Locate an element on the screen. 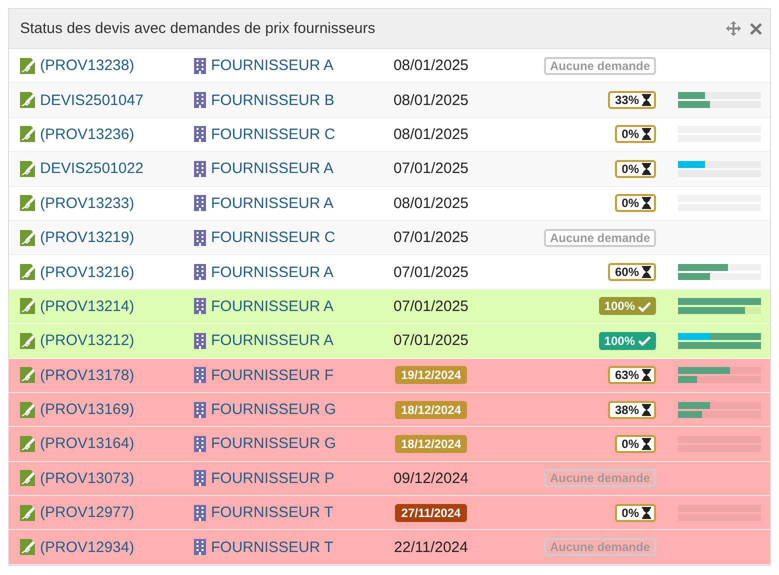  date-text: 22/11/2024 is located at coordinates (431, 547).